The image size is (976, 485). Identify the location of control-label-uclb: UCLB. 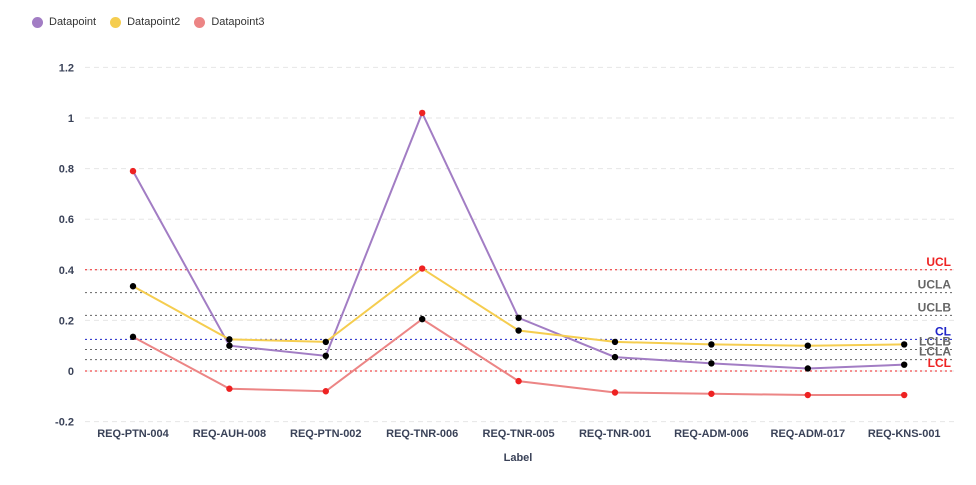
(935, 307).